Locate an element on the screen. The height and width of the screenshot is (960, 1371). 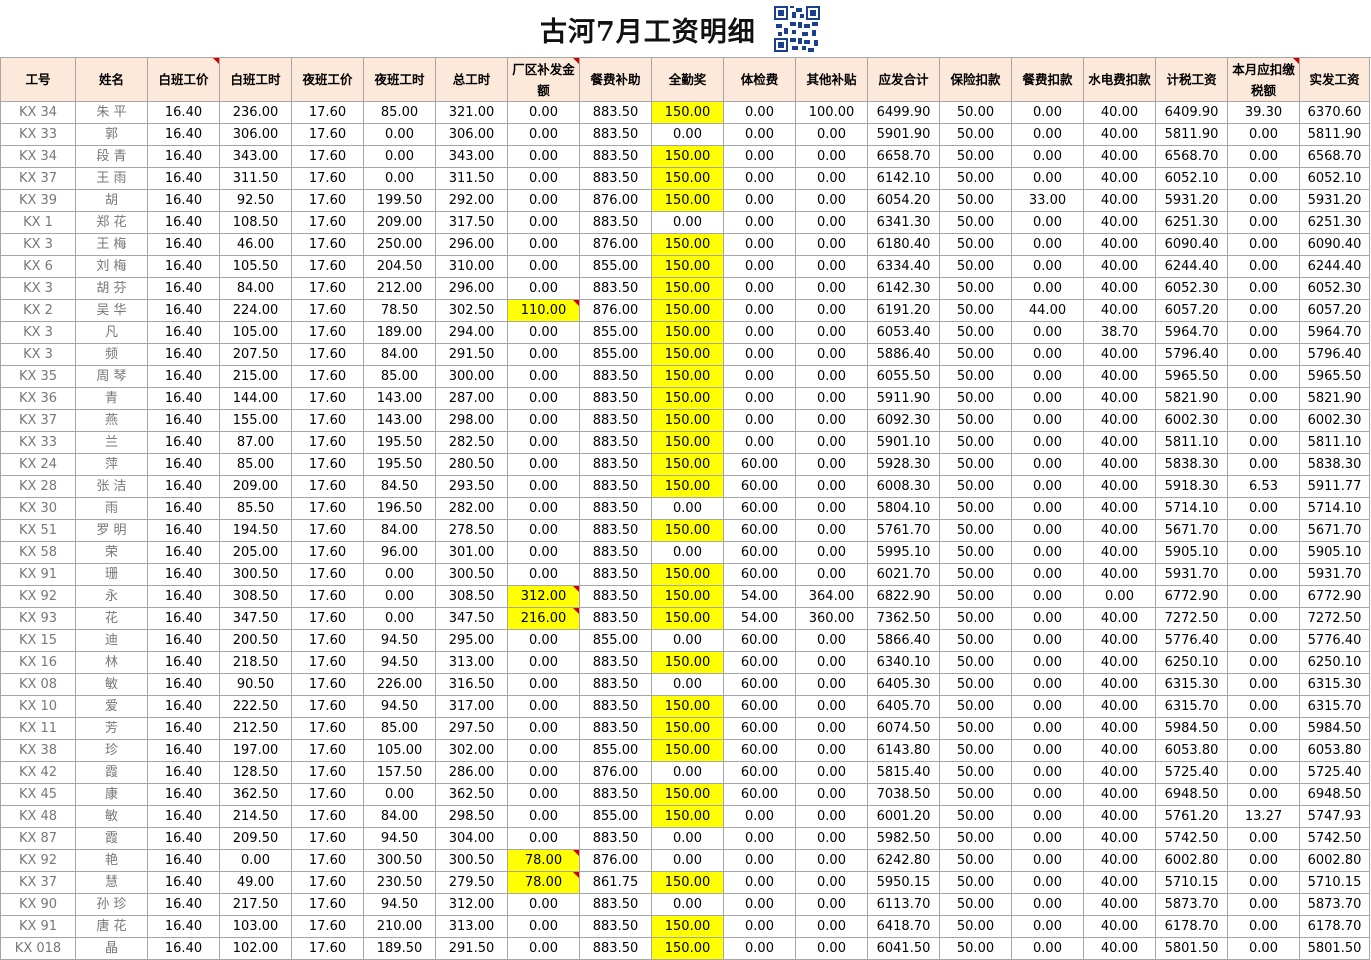
table-cell: 313.00 is located at coordinates (471, 926).